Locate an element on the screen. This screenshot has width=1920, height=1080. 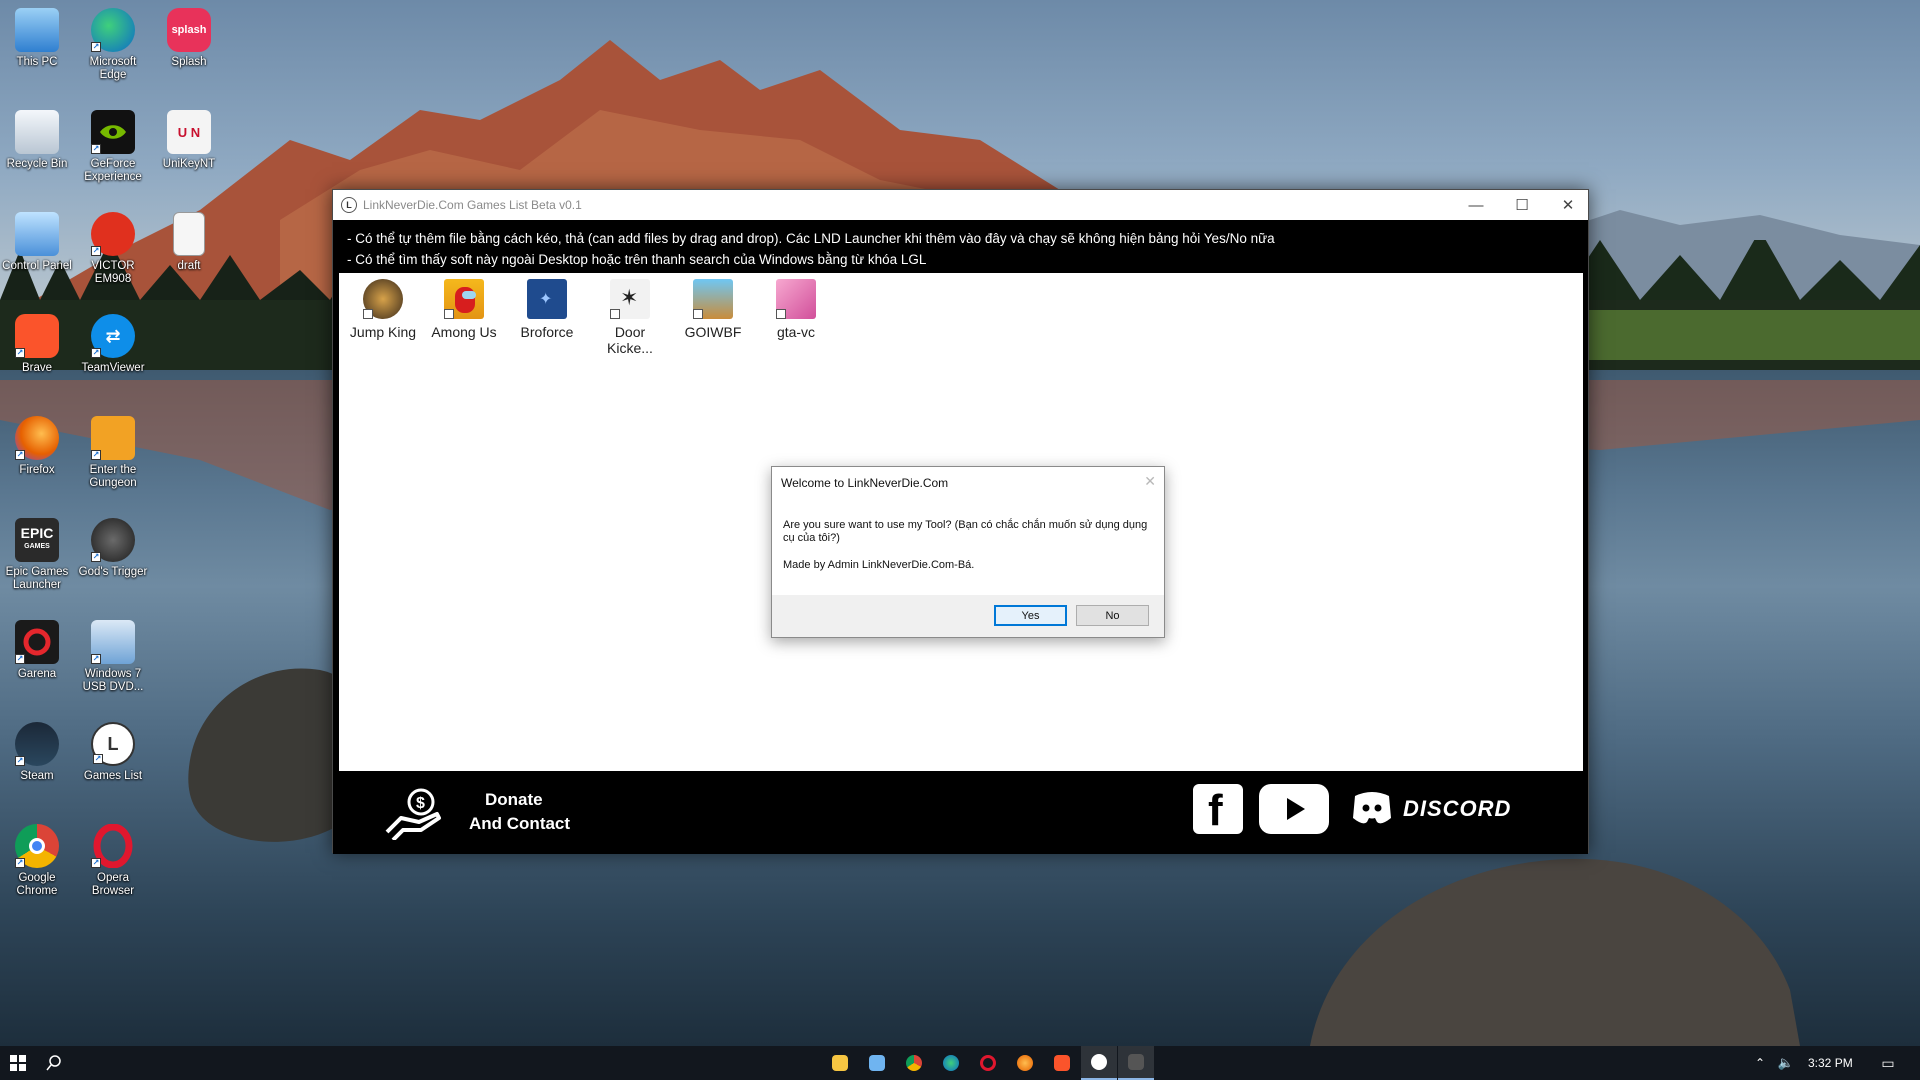
game-item-jump-king: Jump King is located at coordinates (383, 309).